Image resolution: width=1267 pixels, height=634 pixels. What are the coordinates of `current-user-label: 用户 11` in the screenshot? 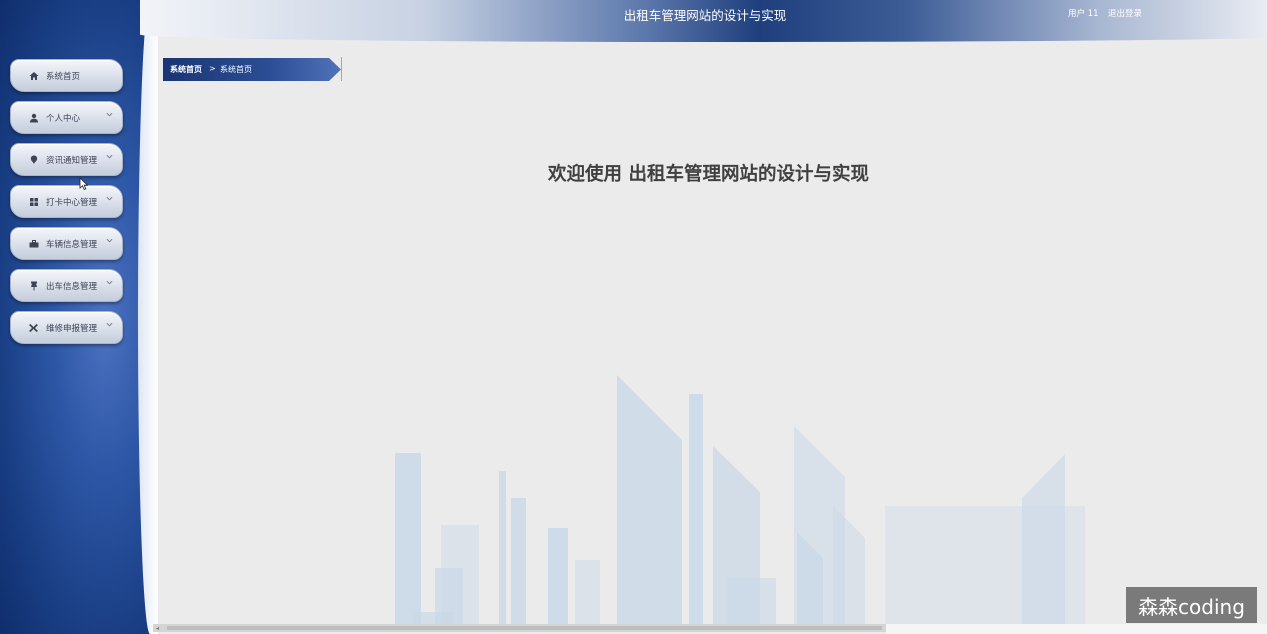 It's located at (1083, 14).